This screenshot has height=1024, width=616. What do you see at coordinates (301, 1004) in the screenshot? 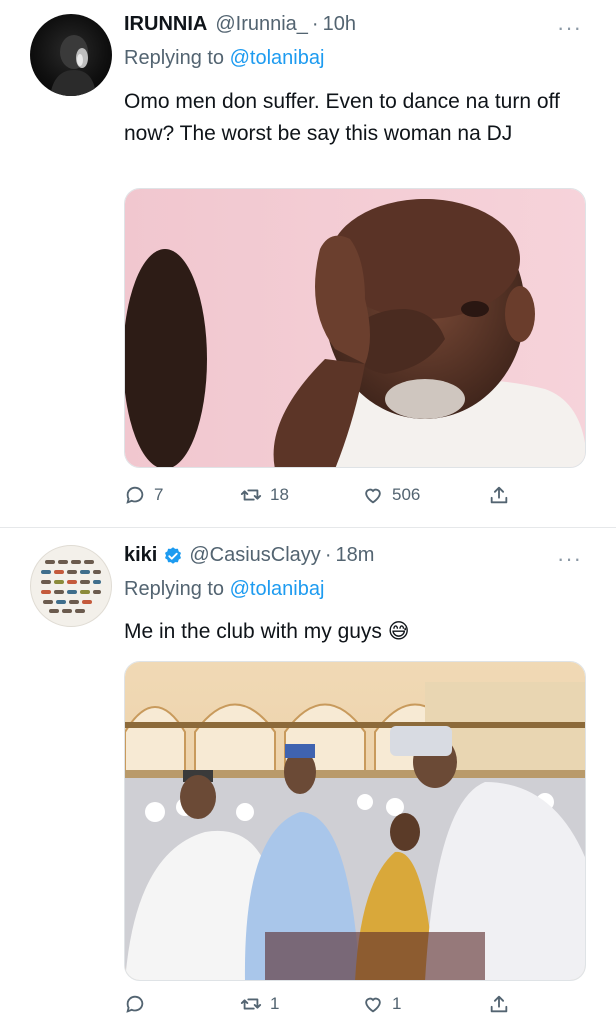
I see `retweet-button: 1` at bounding box center [301, 1004].